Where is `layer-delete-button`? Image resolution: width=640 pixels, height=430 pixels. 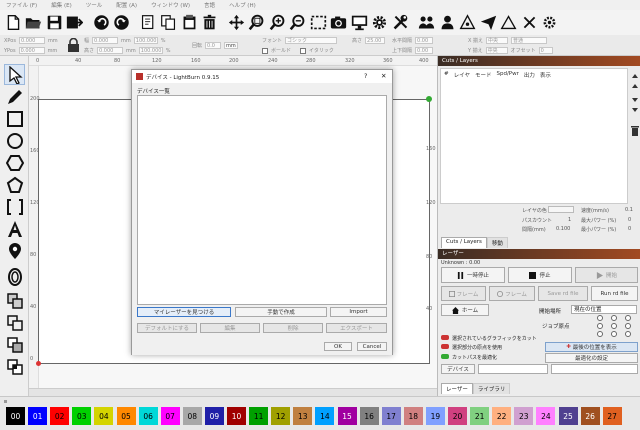 layer-delete-button is located at coordinates (635, 131).